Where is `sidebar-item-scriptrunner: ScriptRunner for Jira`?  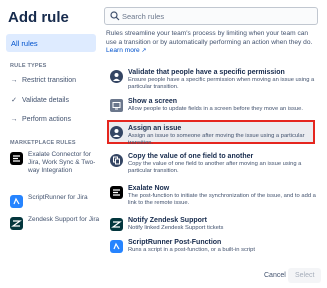 sidebar-item-scriptrunner: ScriptRunner for Jira is located at coordinates (55, 201).